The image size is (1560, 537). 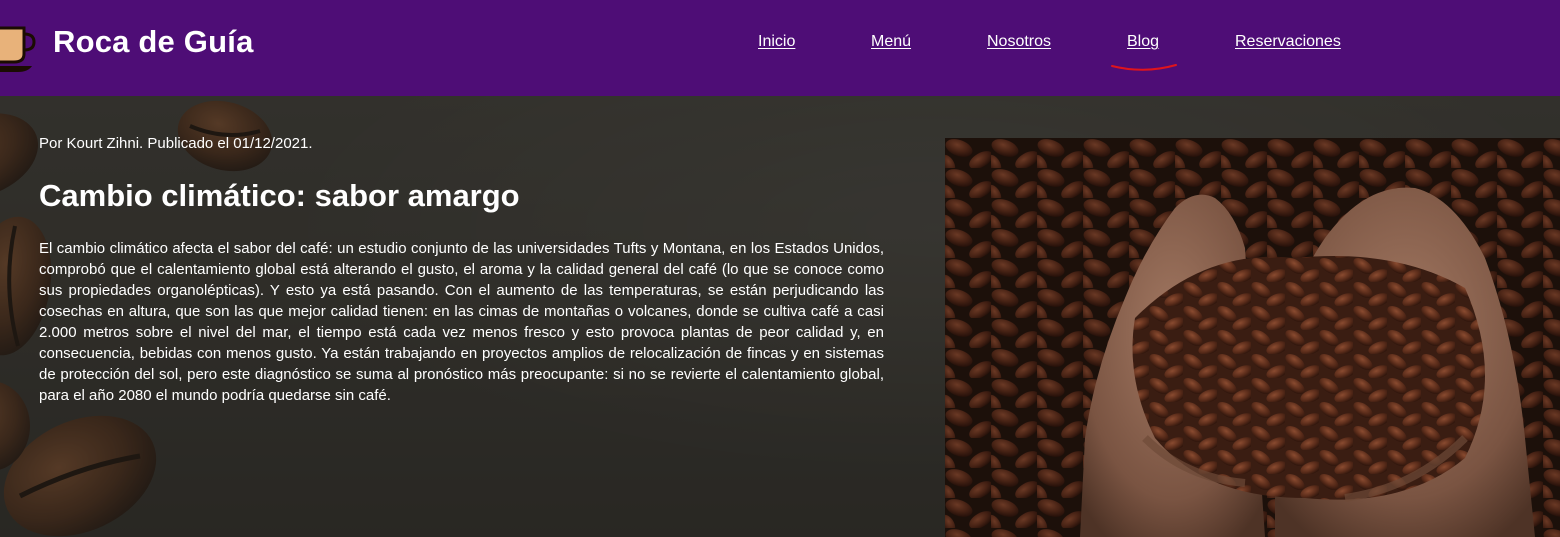 What do you see at coordinates (153, 42) in the screenshot?
I see `brand-name: Roca de Guía` at bounding box center [153, 42].